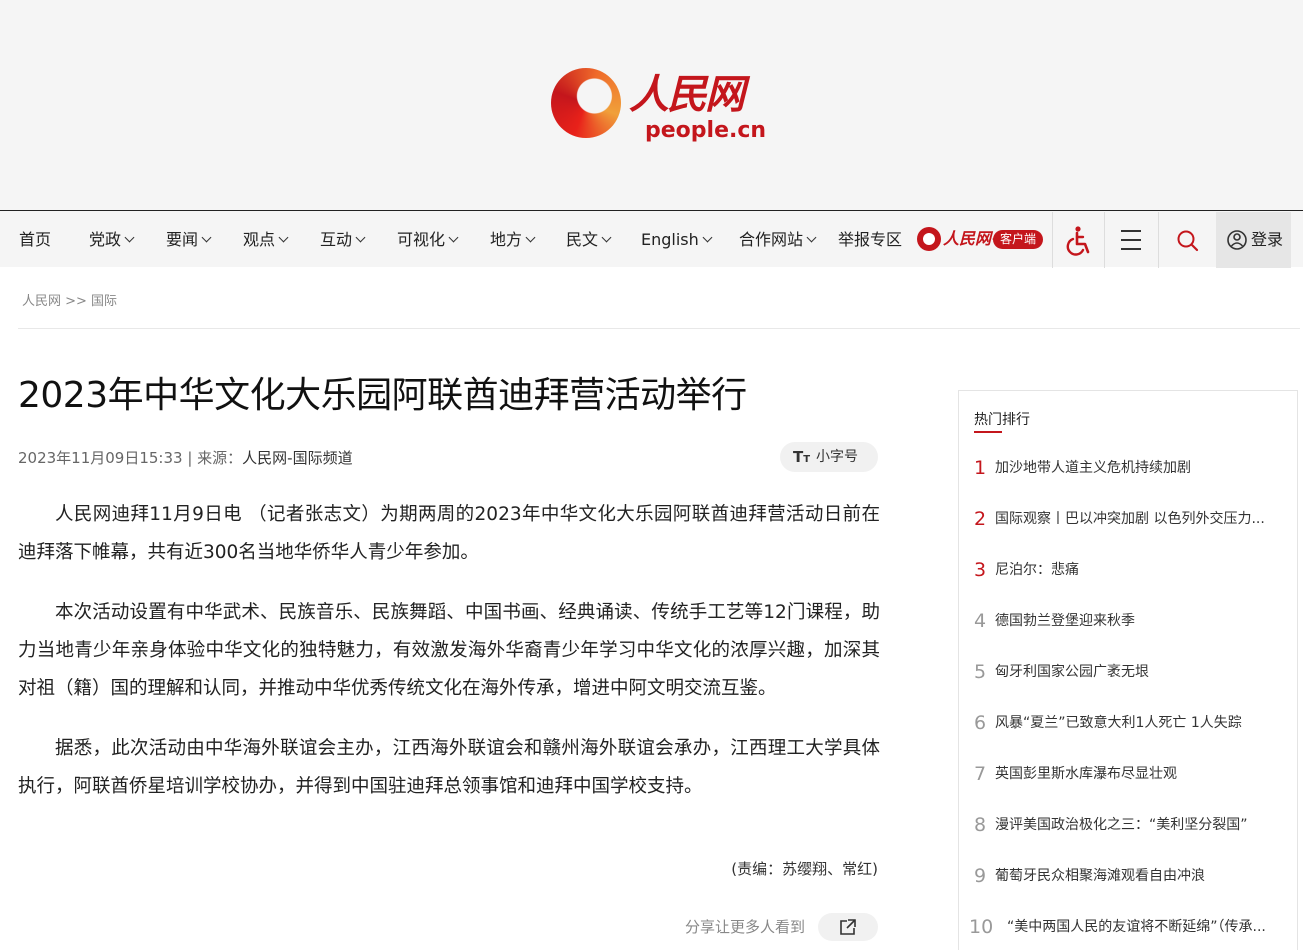  What do you see at coordinates (69, 299) in the screenshot?
I see `breadcrumb: 人民网 >> 国际` at bounding box center [69, 299].